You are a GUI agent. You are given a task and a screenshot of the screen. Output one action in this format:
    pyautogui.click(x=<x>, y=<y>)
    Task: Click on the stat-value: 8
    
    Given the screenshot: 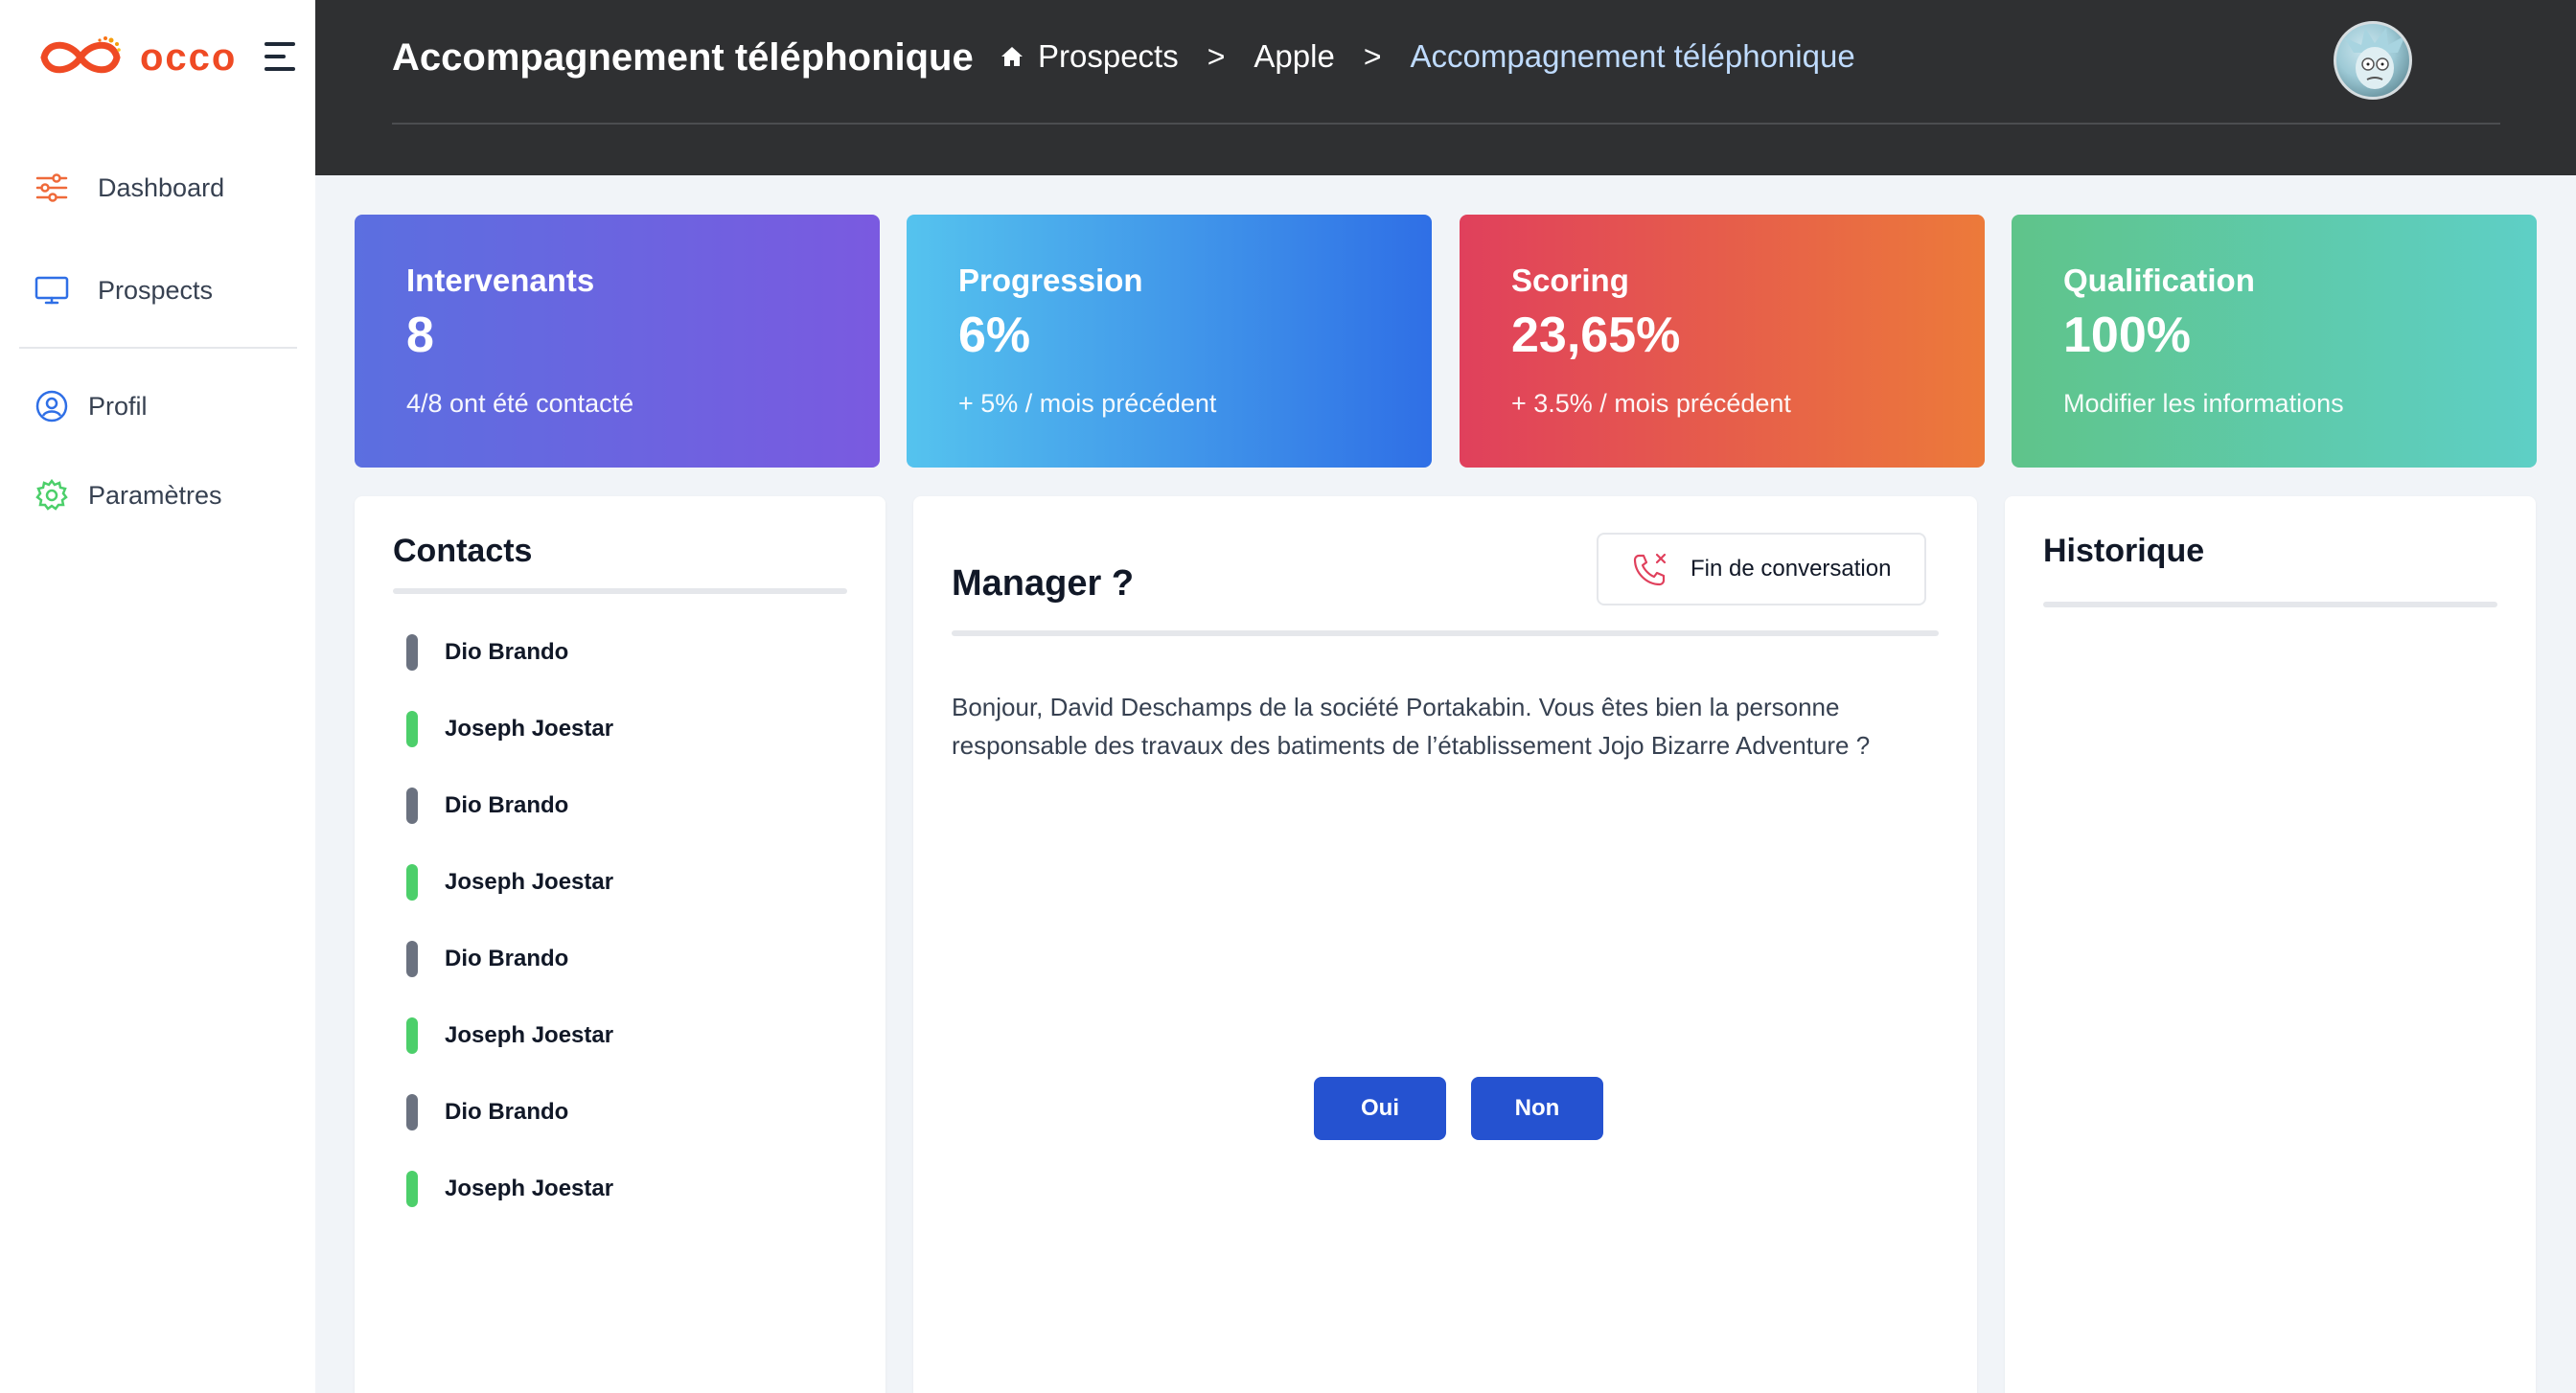 What is the action you would take?
    pyautogui.click(x=420, y=335)
    